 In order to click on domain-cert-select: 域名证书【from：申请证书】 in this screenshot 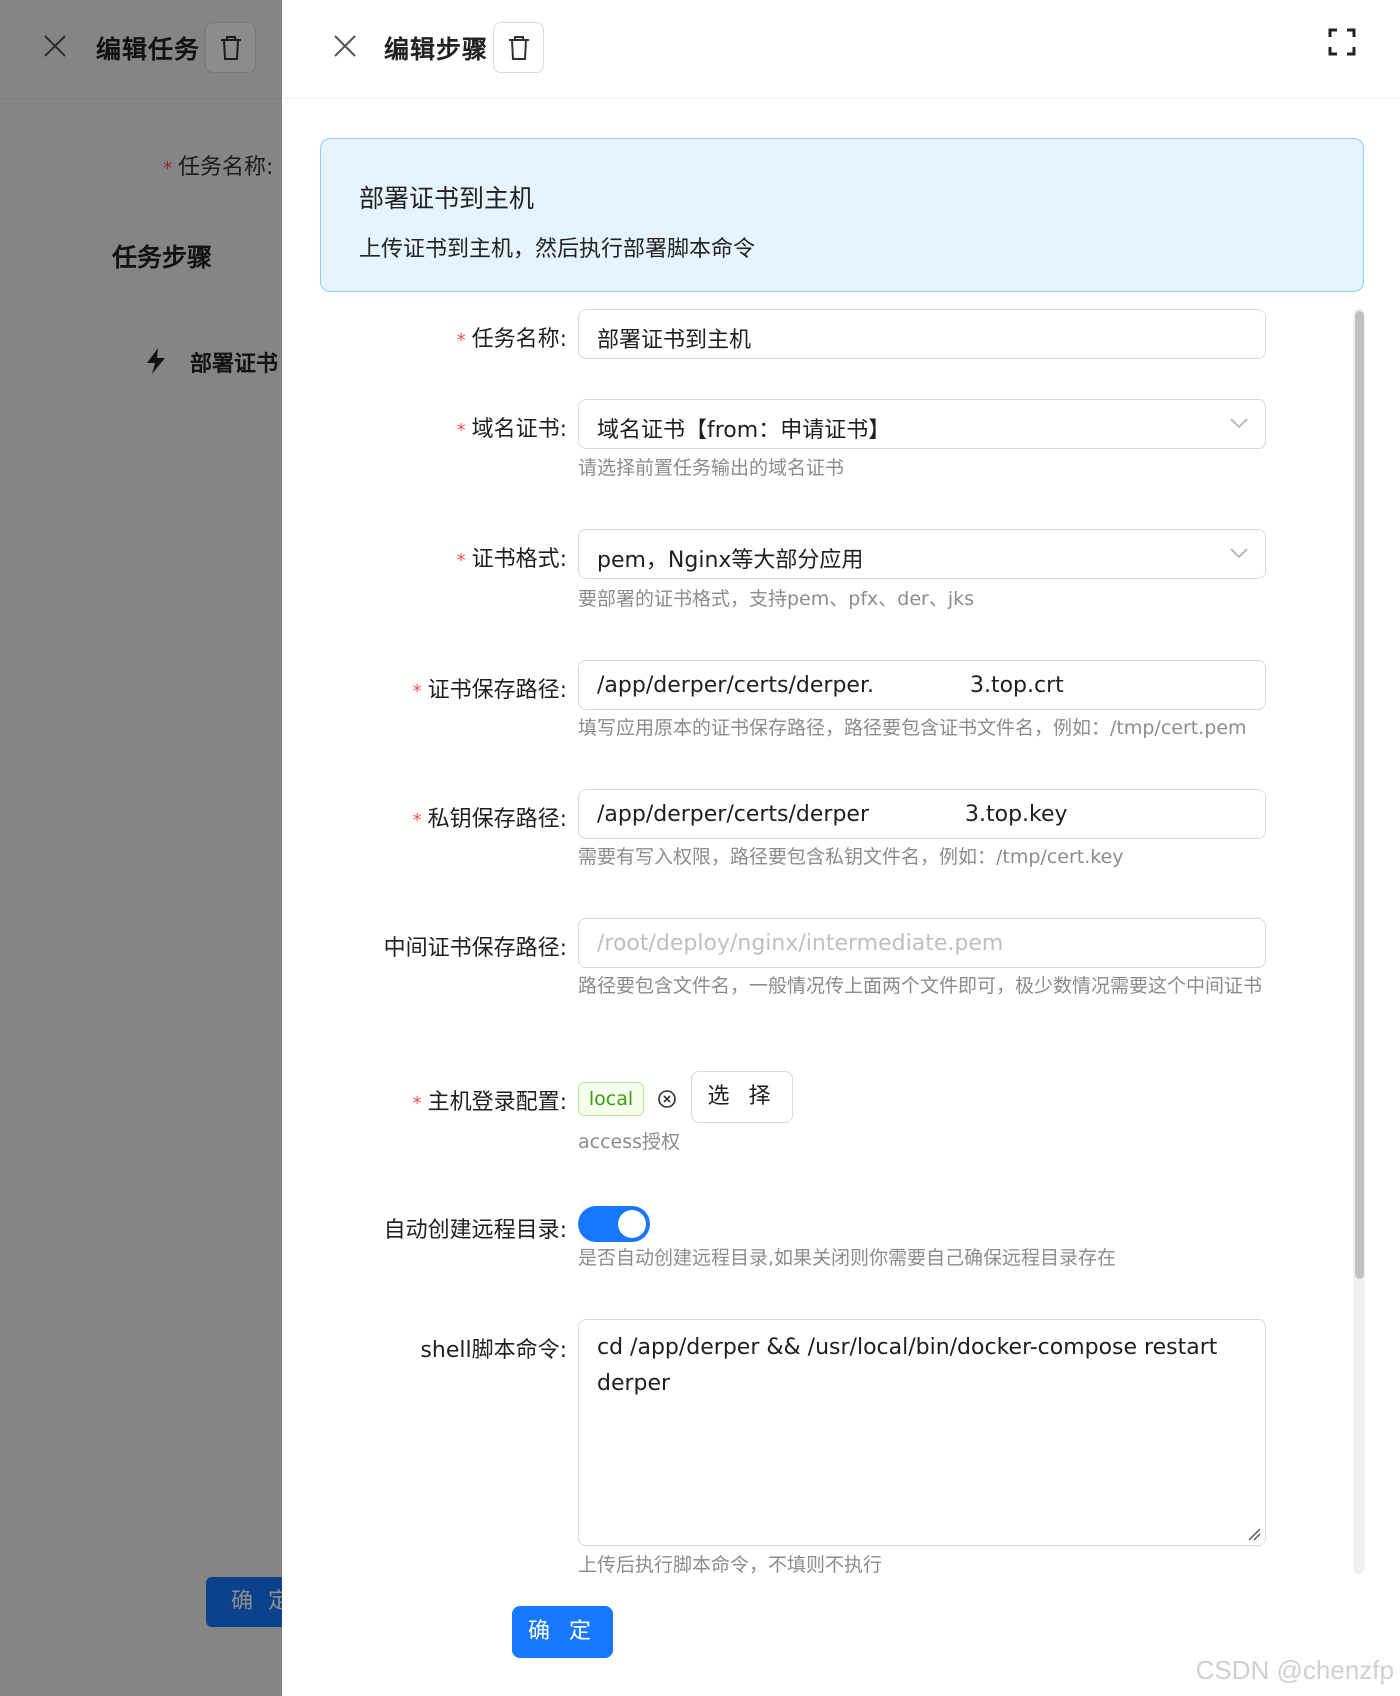, I will do `click(922, 424)`.